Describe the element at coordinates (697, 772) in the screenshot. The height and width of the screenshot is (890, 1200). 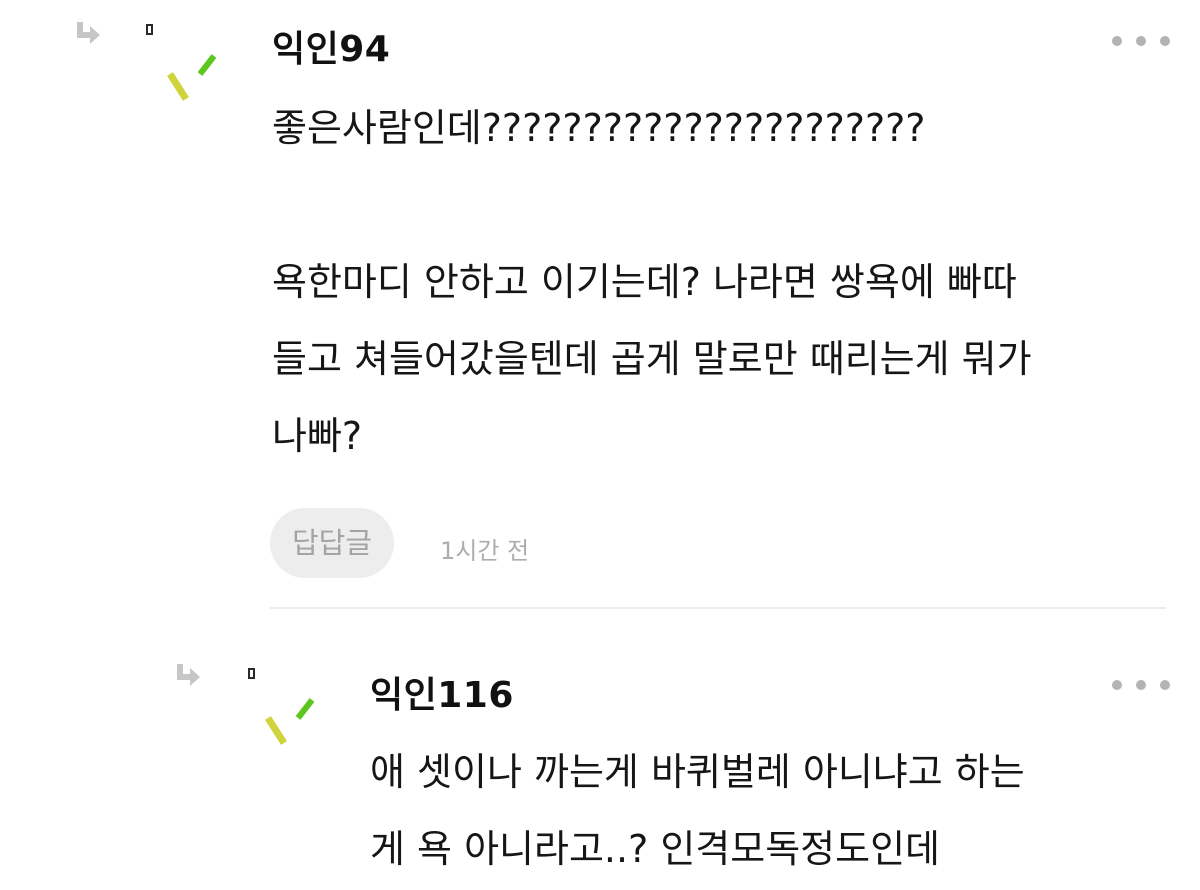
I see `comment-line: 애 셋이나 까는게 바퀴벌레 아니냐고 하는` at that location.